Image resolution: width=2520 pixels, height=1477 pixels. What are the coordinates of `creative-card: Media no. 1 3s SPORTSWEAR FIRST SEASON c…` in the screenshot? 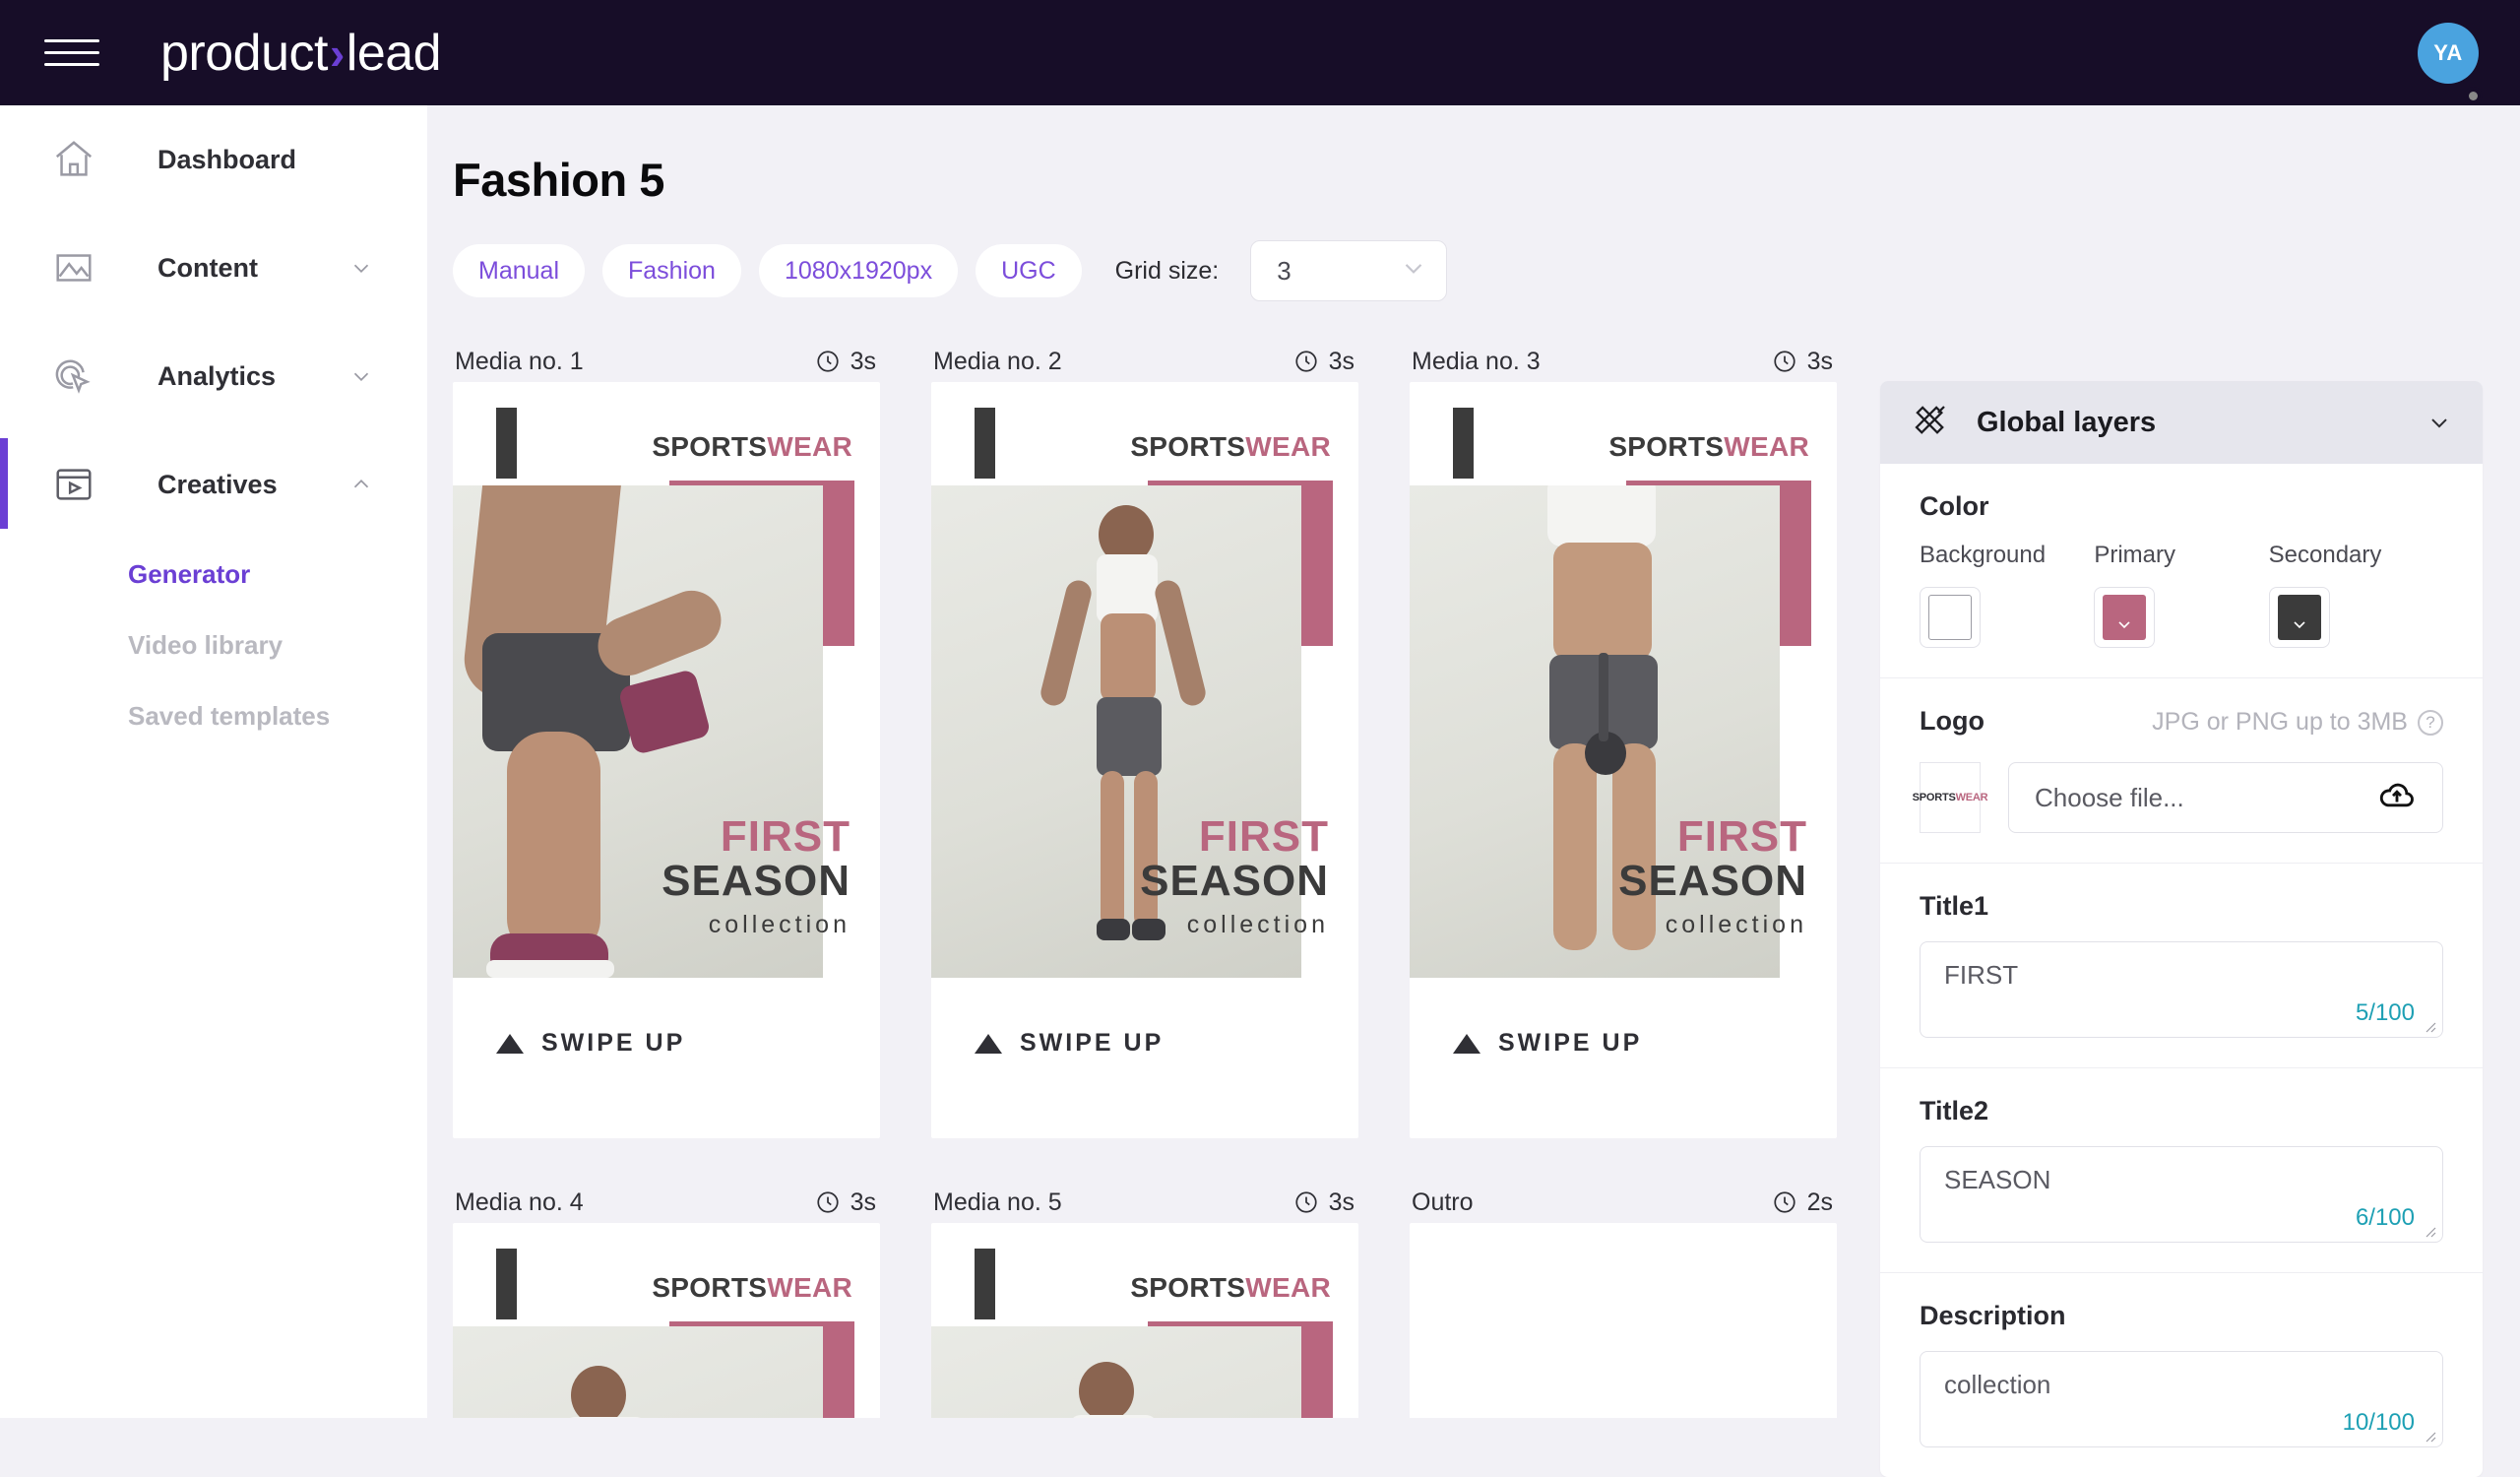 It's located at (666, 739).